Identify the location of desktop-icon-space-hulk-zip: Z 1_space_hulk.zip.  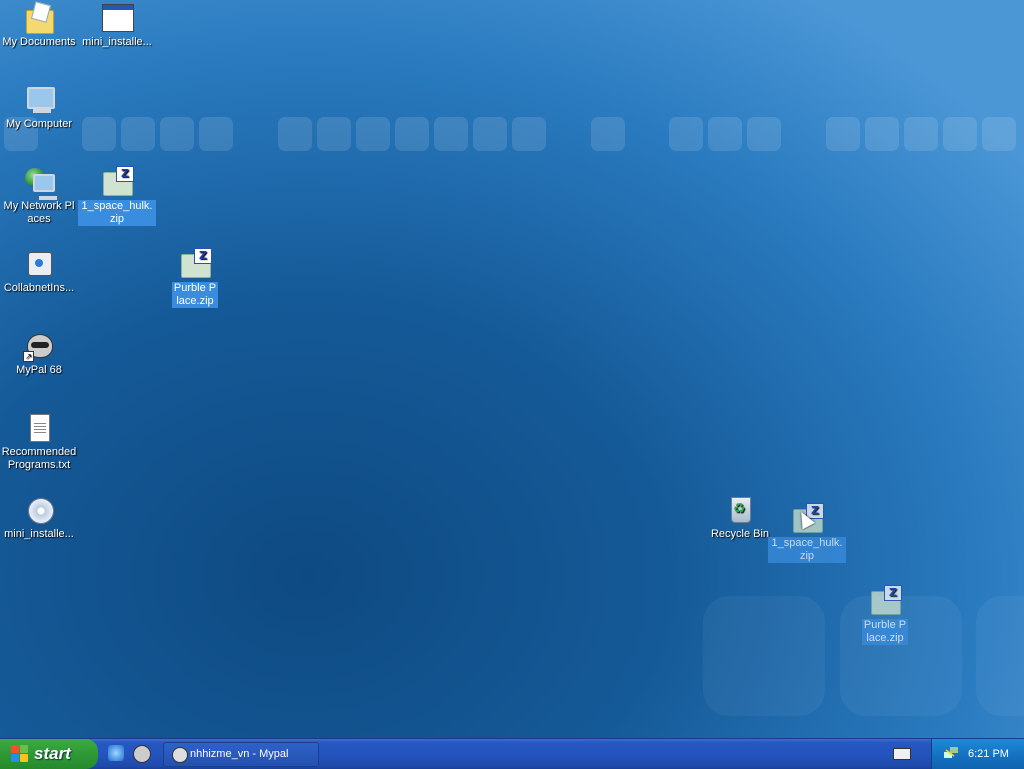
(117, 196).